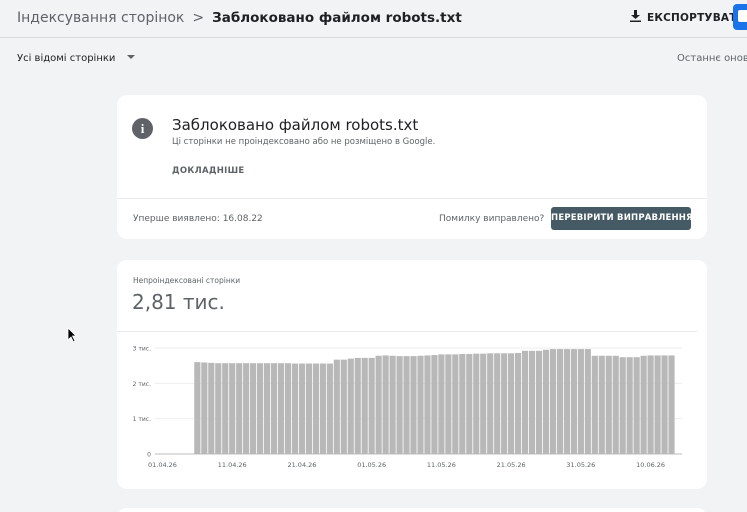 The image size is (747, 512). Describe the element at coordinates (100, 18) in the screenshot. I see `breadcrumb-parent-link: Індексування сторінок` at that location.